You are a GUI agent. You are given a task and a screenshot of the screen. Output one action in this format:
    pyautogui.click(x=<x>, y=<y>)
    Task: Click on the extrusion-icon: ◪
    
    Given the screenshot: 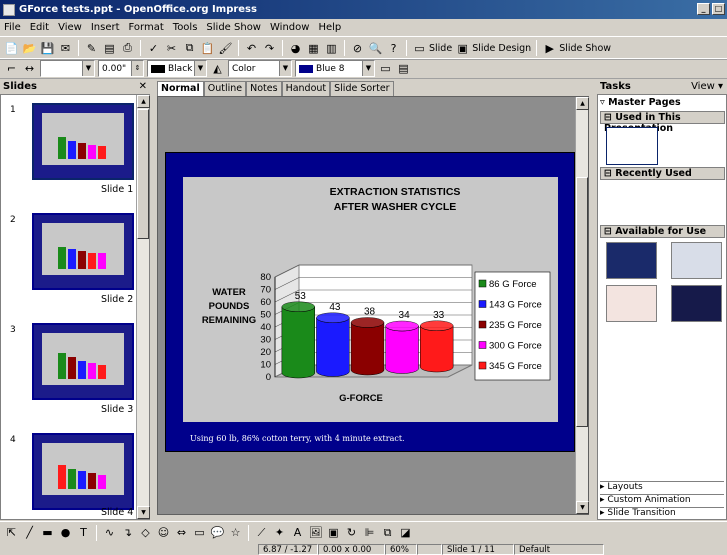 What is the action you would take?
    pyautogui.click(x=405, y=532)
    